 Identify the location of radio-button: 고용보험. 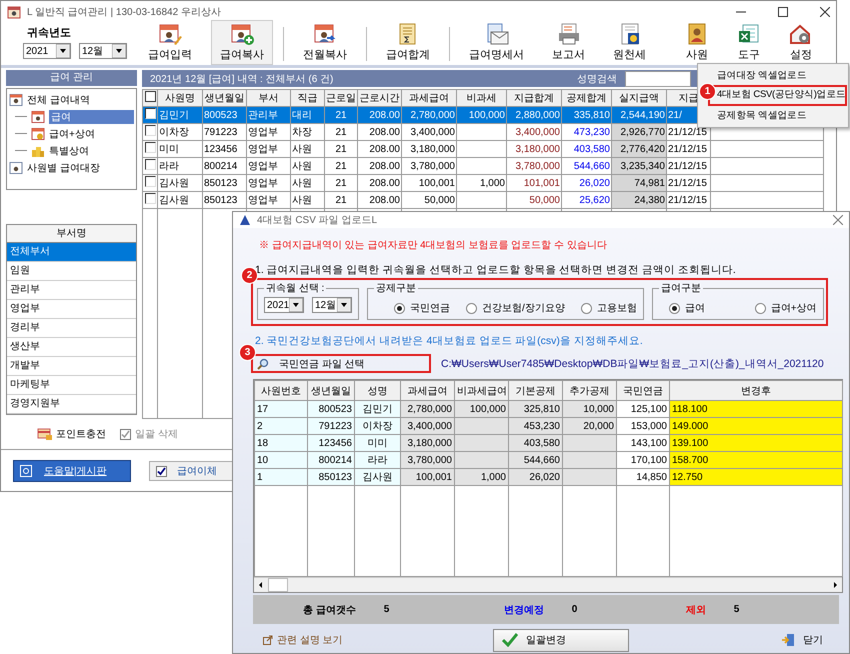
(608, 308).